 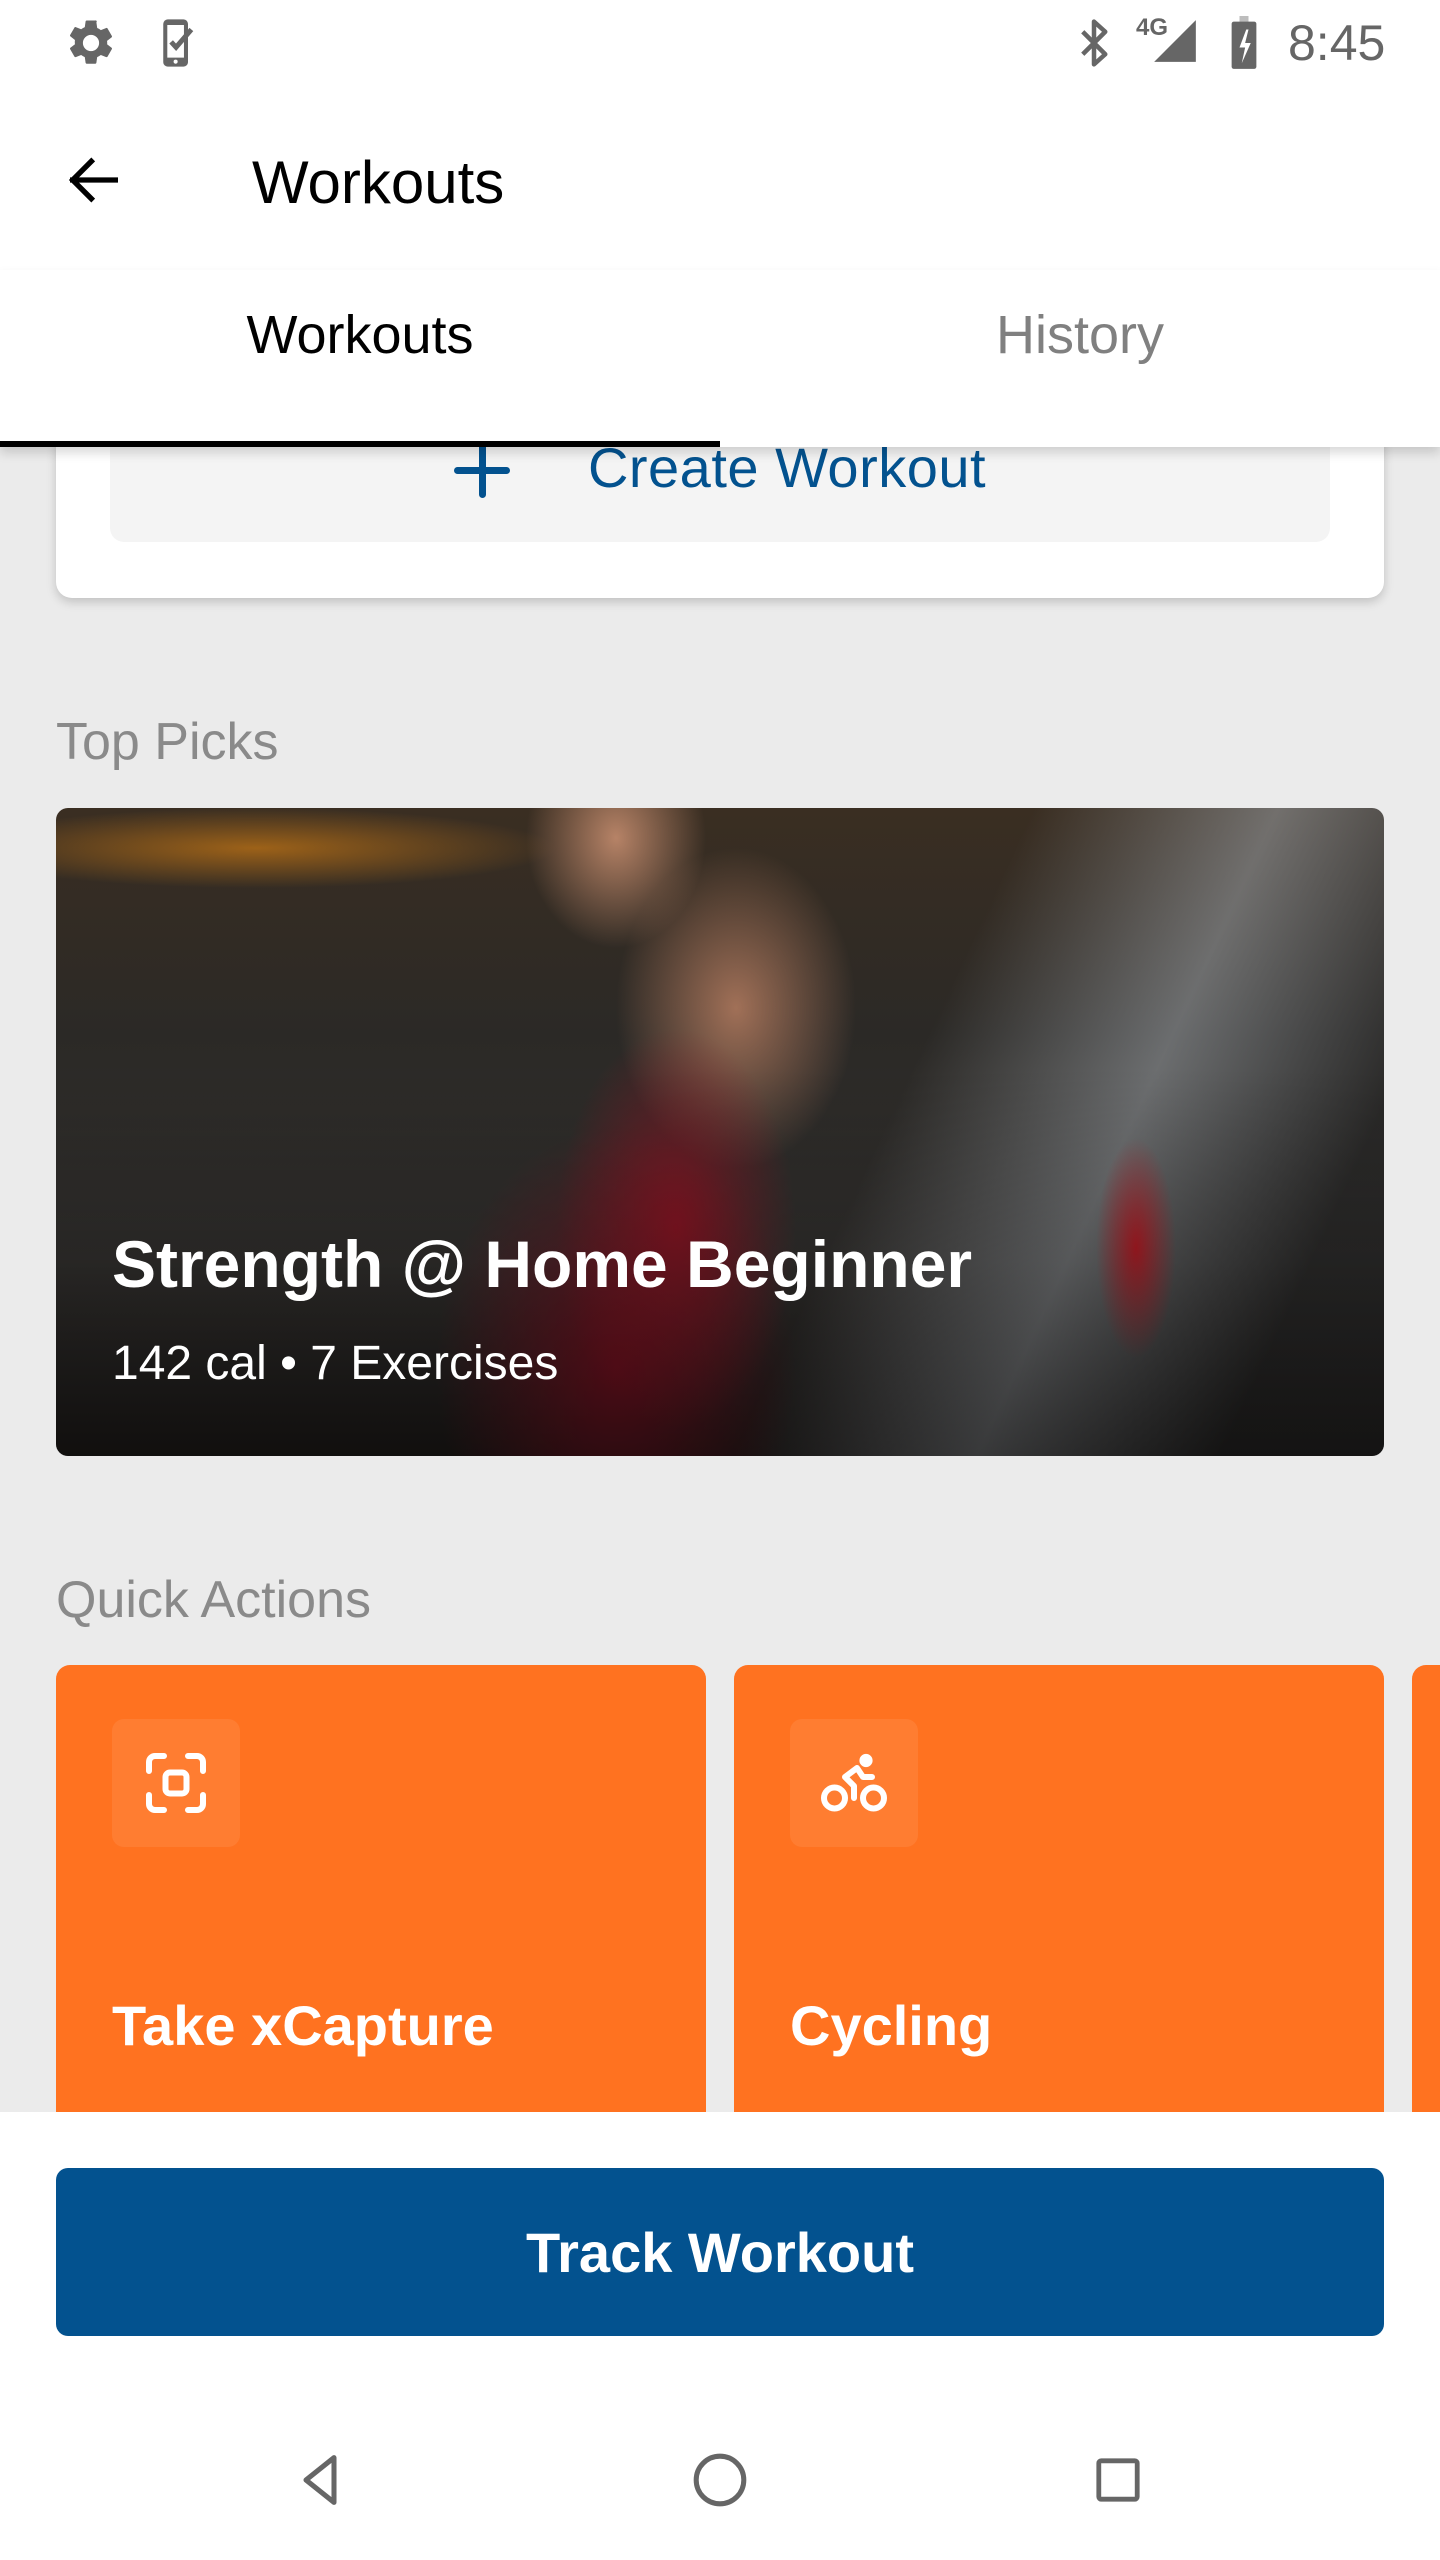 I want to click on track-workout-button: Track Workout, so click(x=720, y=2252).